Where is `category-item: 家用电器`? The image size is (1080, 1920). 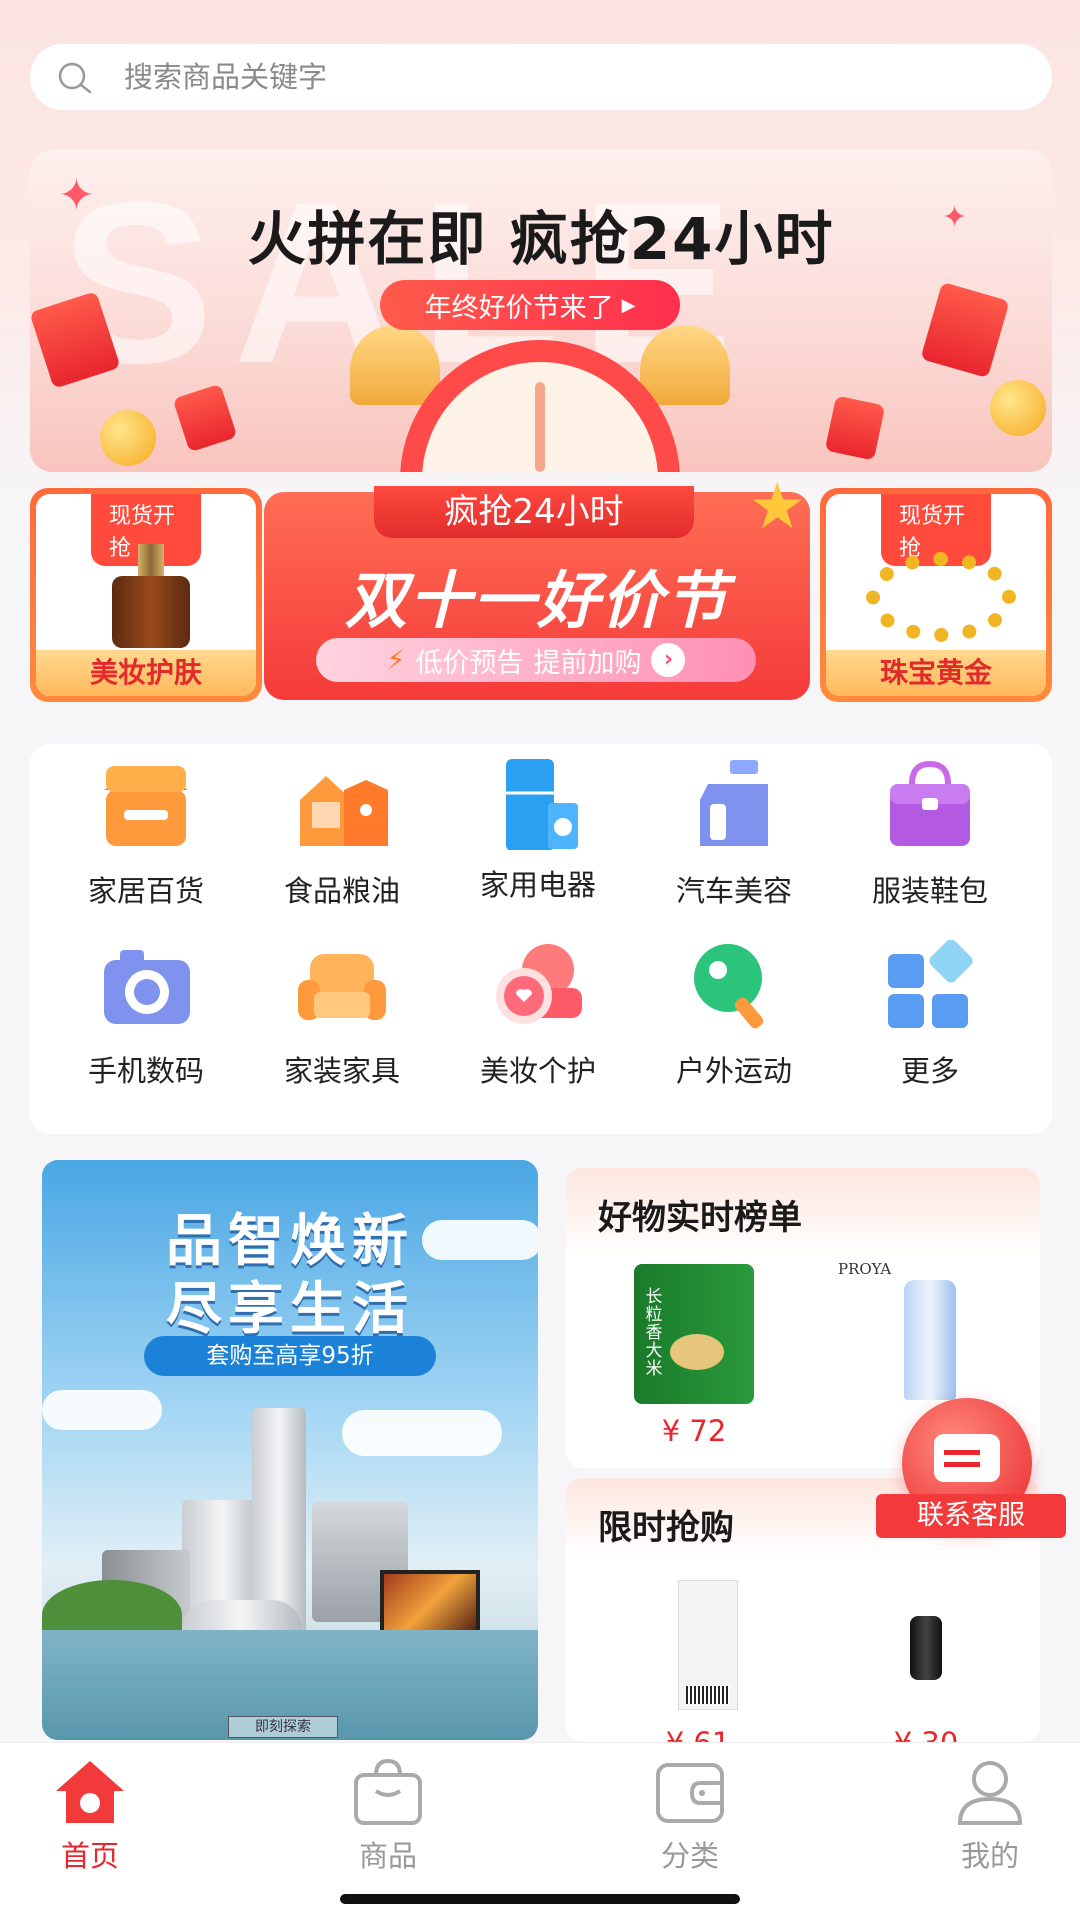
category-item: 家用电器 is located at coordinates (538, 829).